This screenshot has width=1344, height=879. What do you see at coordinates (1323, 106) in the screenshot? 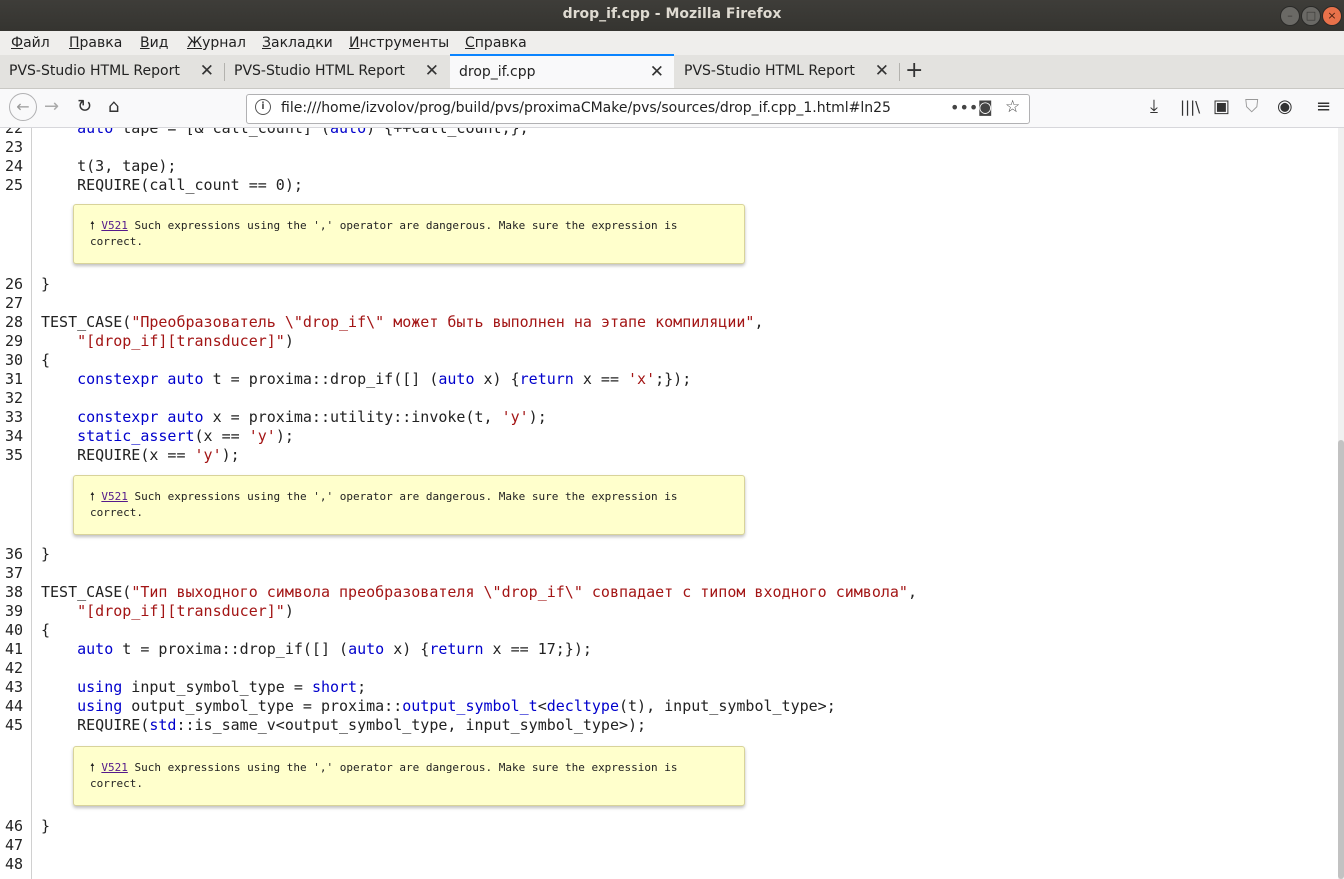
I see `hamburger-menu-icon: ≡` at bounding box center [1323, 106].